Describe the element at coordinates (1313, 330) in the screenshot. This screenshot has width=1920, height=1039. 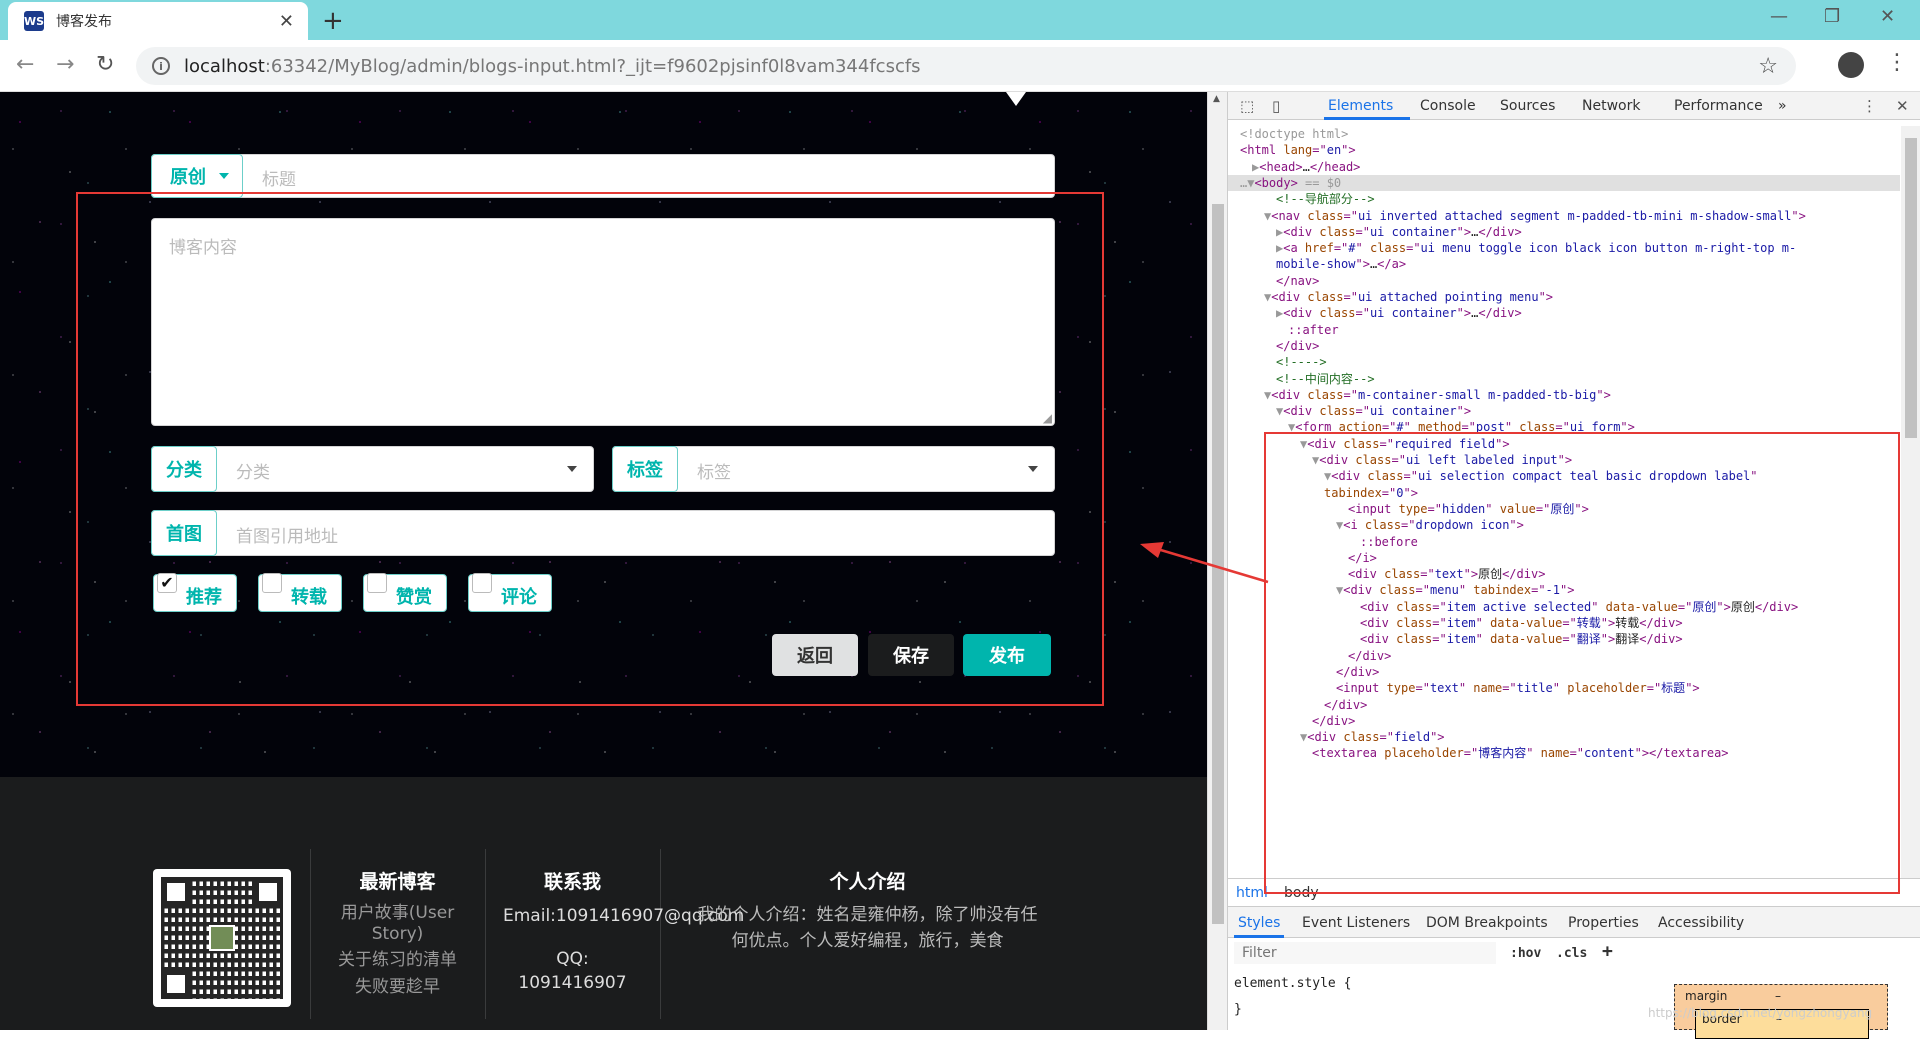
I see `dom-node-line: ::after` at that location.